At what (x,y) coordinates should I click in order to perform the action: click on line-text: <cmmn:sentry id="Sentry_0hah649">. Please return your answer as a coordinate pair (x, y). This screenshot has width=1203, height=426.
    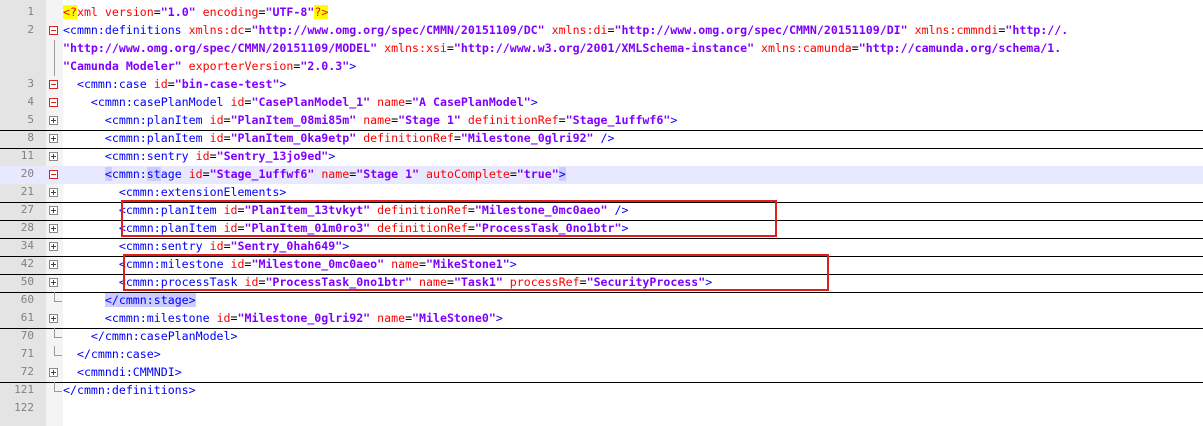
    Looking at the image, I should click on (234, 246).